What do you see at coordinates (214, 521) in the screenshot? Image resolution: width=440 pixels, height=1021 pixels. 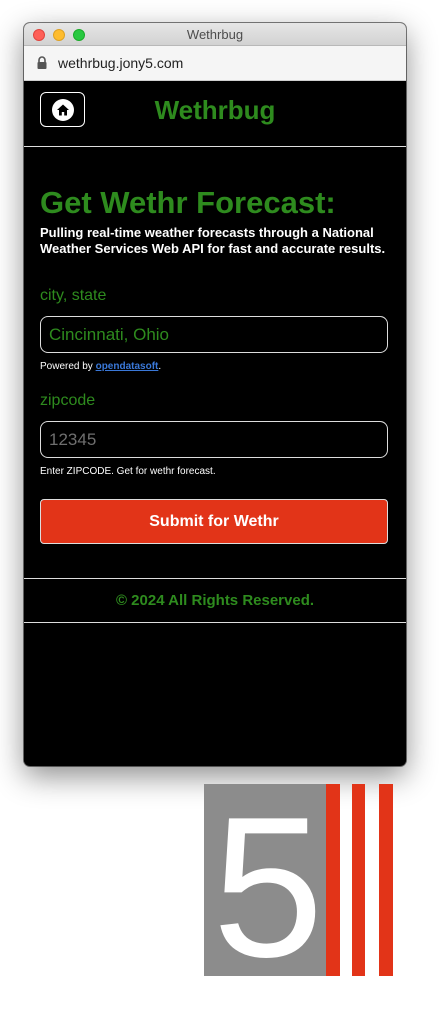 I see `submit-button: Submit for Wethr` at bounding box center [214, 521].